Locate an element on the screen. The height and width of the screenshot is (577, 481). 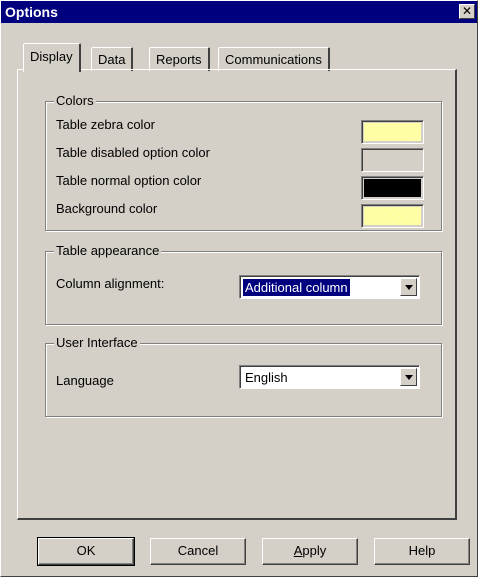
close-icon: ✕ is located at coordinates (467, 11).